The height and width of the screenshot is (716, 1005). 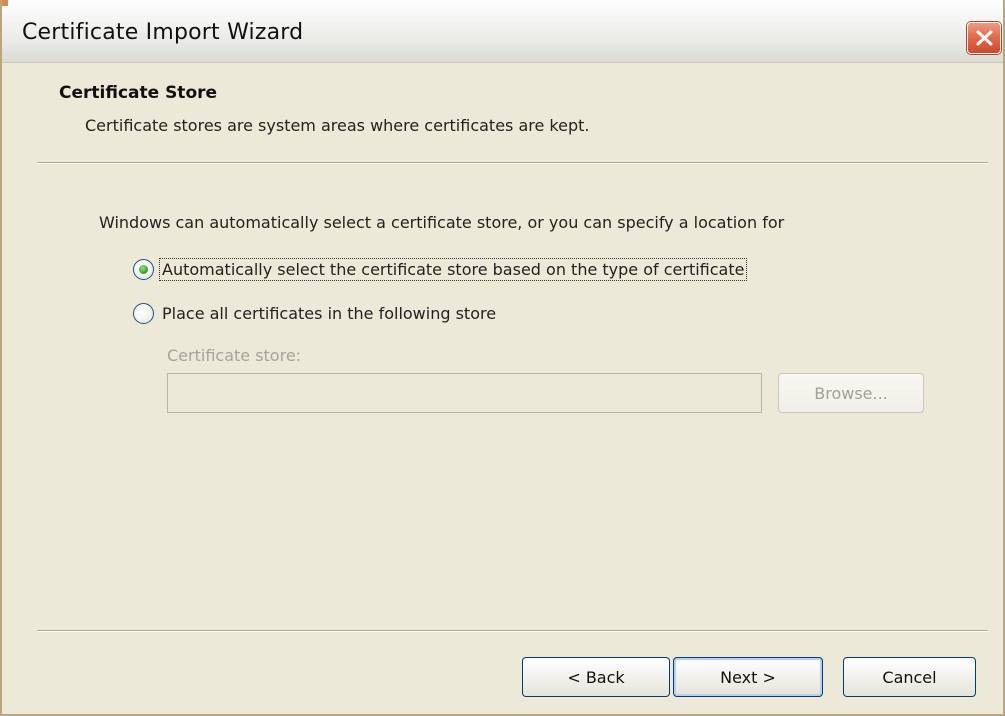 What do you see at coordinates (163, 32) in the screenshot?
I see `window-title: Certificate Import Wizard` at bounding box center [163, 32].